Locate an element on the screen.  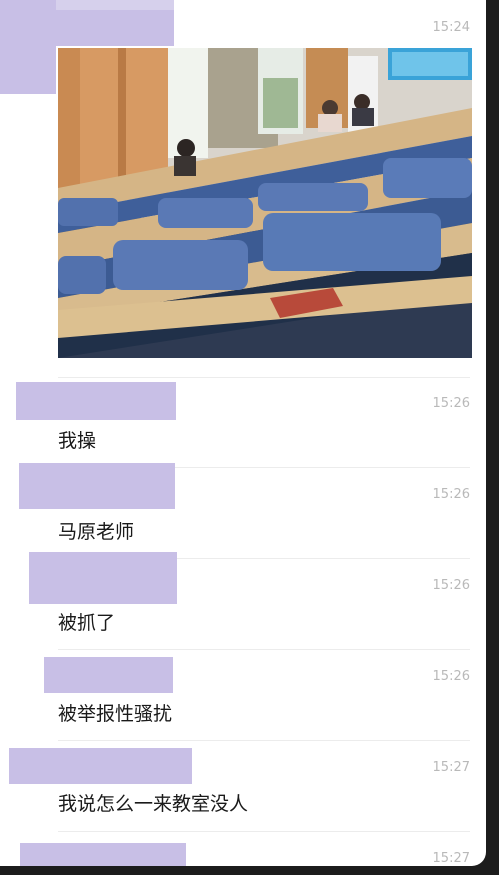
message-text: 我操 is located at coordinates (77, 439).